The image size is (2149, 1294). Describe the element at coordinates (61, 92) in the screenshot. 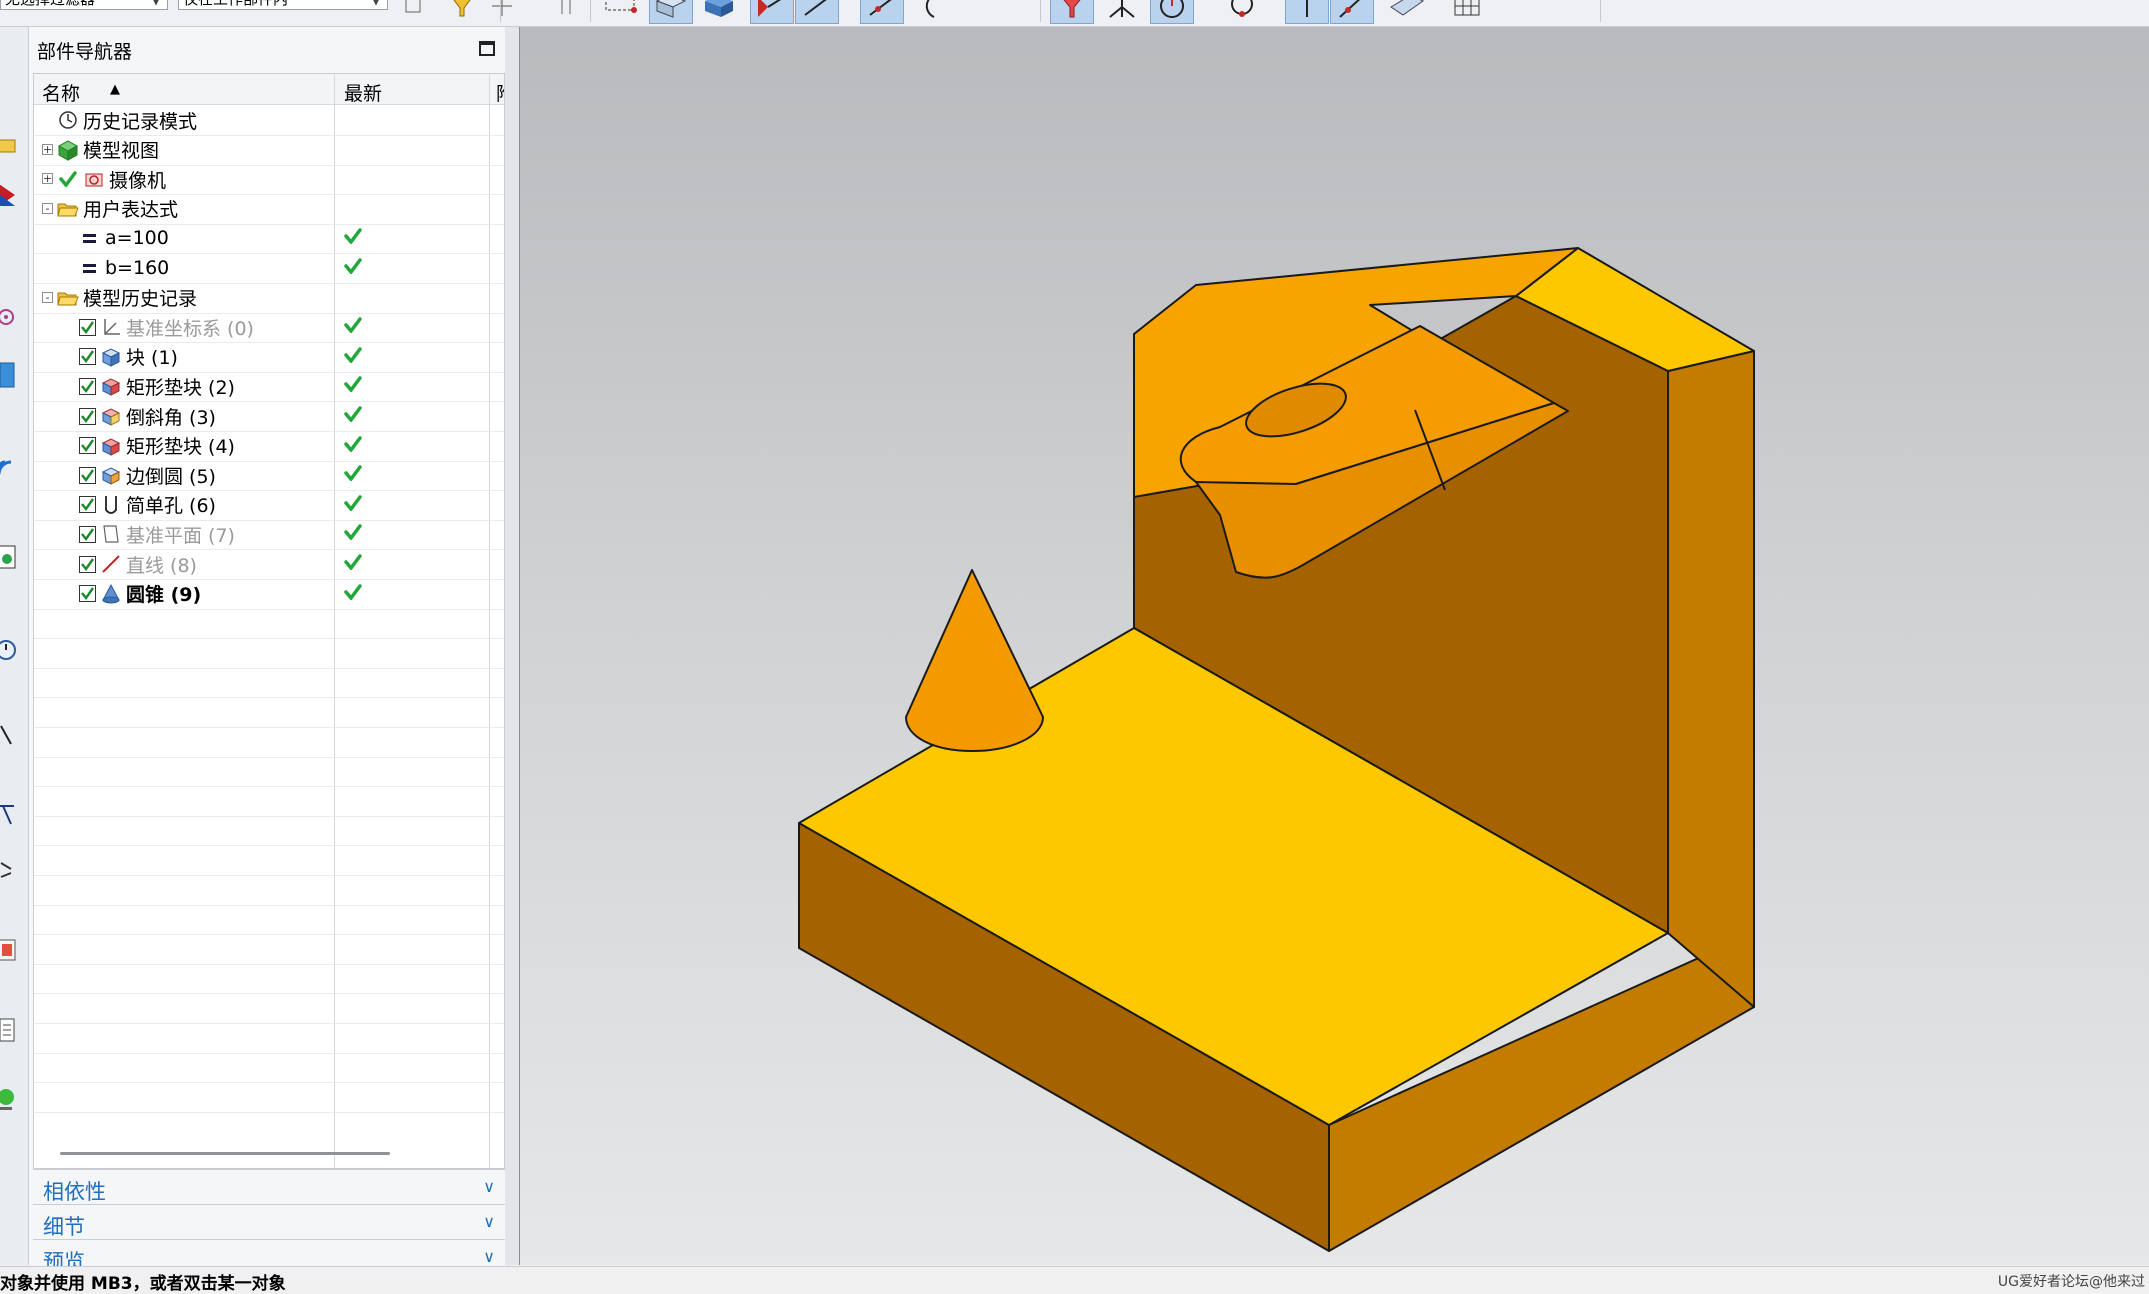

I see `column-header-name: 名称` at that location.